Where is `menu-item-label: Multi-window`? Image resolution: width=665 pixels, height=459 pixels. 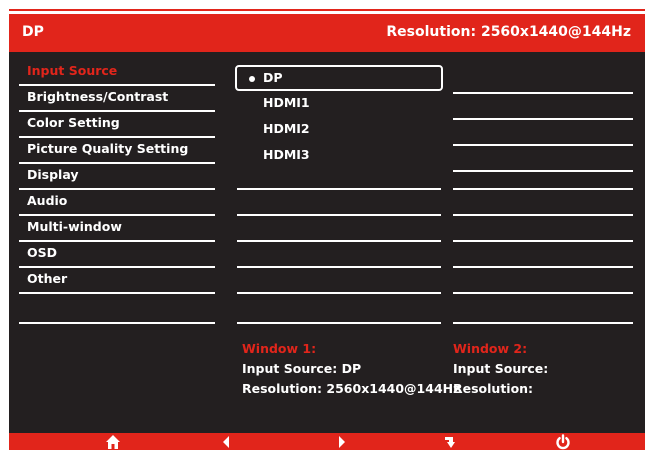
menu-item-label: Multi-window is located at coordinates (74, 226).